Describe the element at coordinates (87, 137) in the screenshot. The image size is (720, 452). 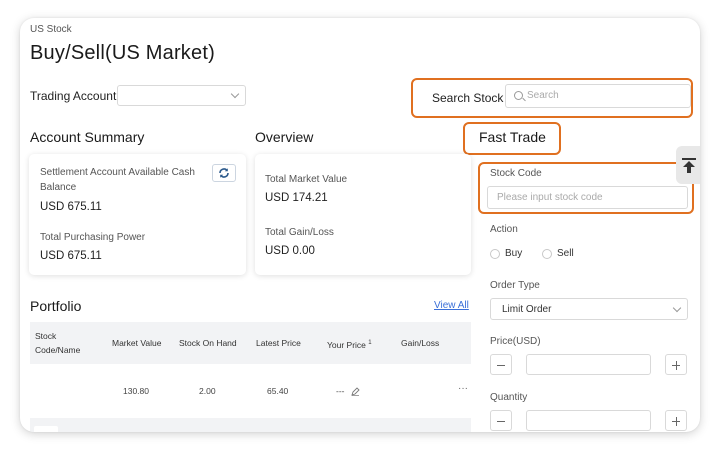
I see `account-summary-title: Account Summary` at that location.